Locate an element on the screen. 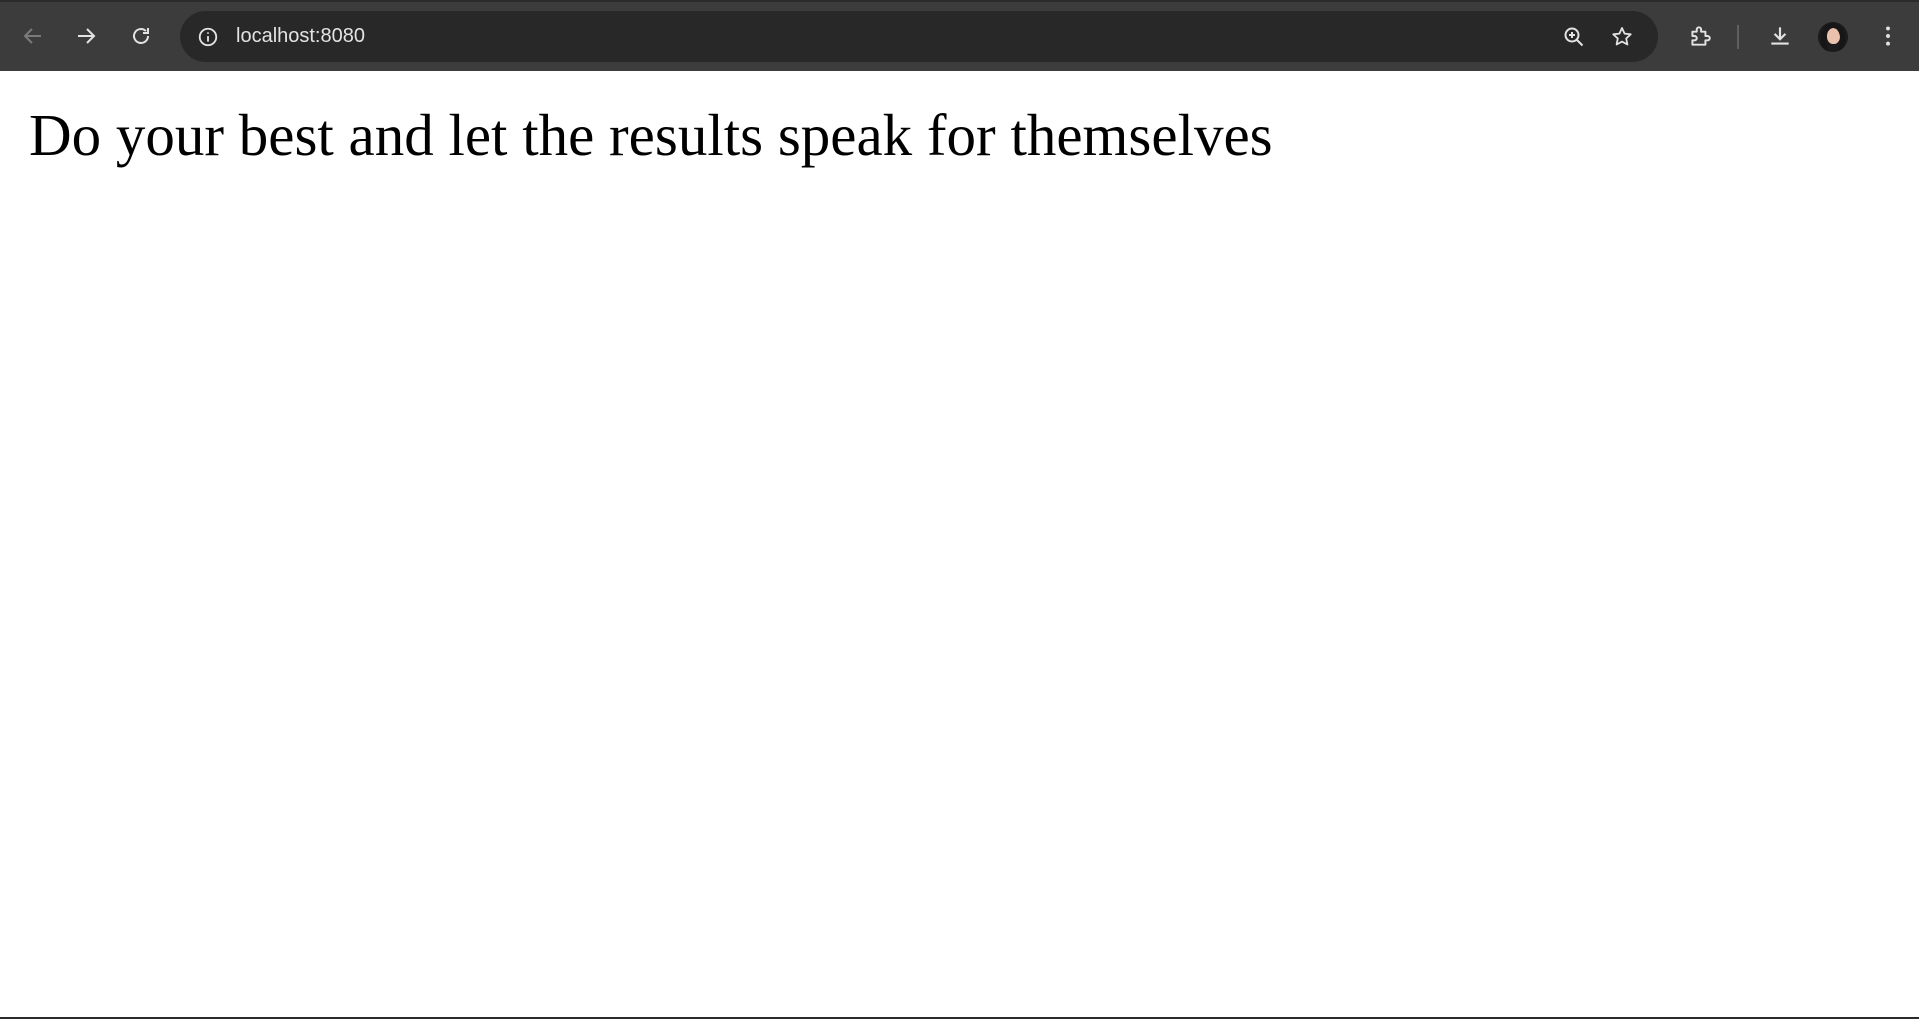  download-icon is located at coordinates (1780, 36).